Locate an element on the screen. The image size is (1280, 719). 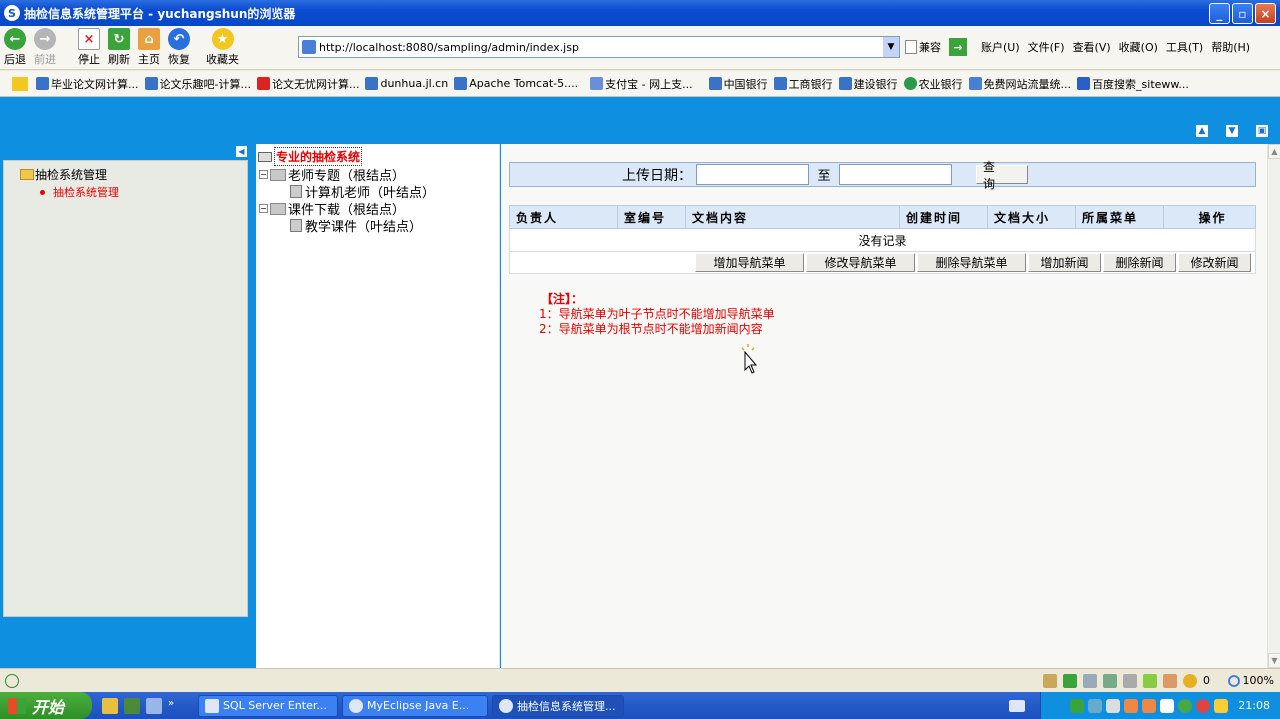
left-menu-panel: 抽检系统管理 抽检系统管理 is located at coordinates (125, 388).